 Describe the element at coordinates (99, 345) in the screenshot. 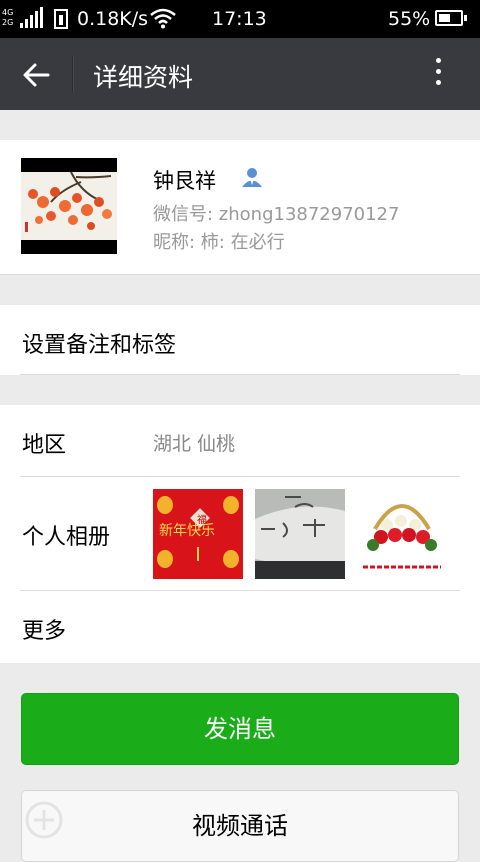

I see `remark-label: 设置备注和标签` at that location.